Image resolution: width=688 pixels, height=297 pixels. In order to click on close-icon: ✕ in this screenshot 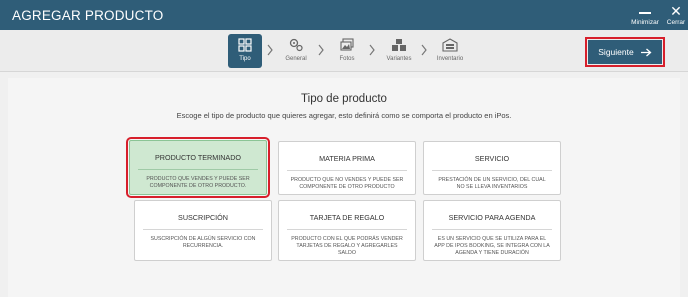, I will do `click(676, 11)`.